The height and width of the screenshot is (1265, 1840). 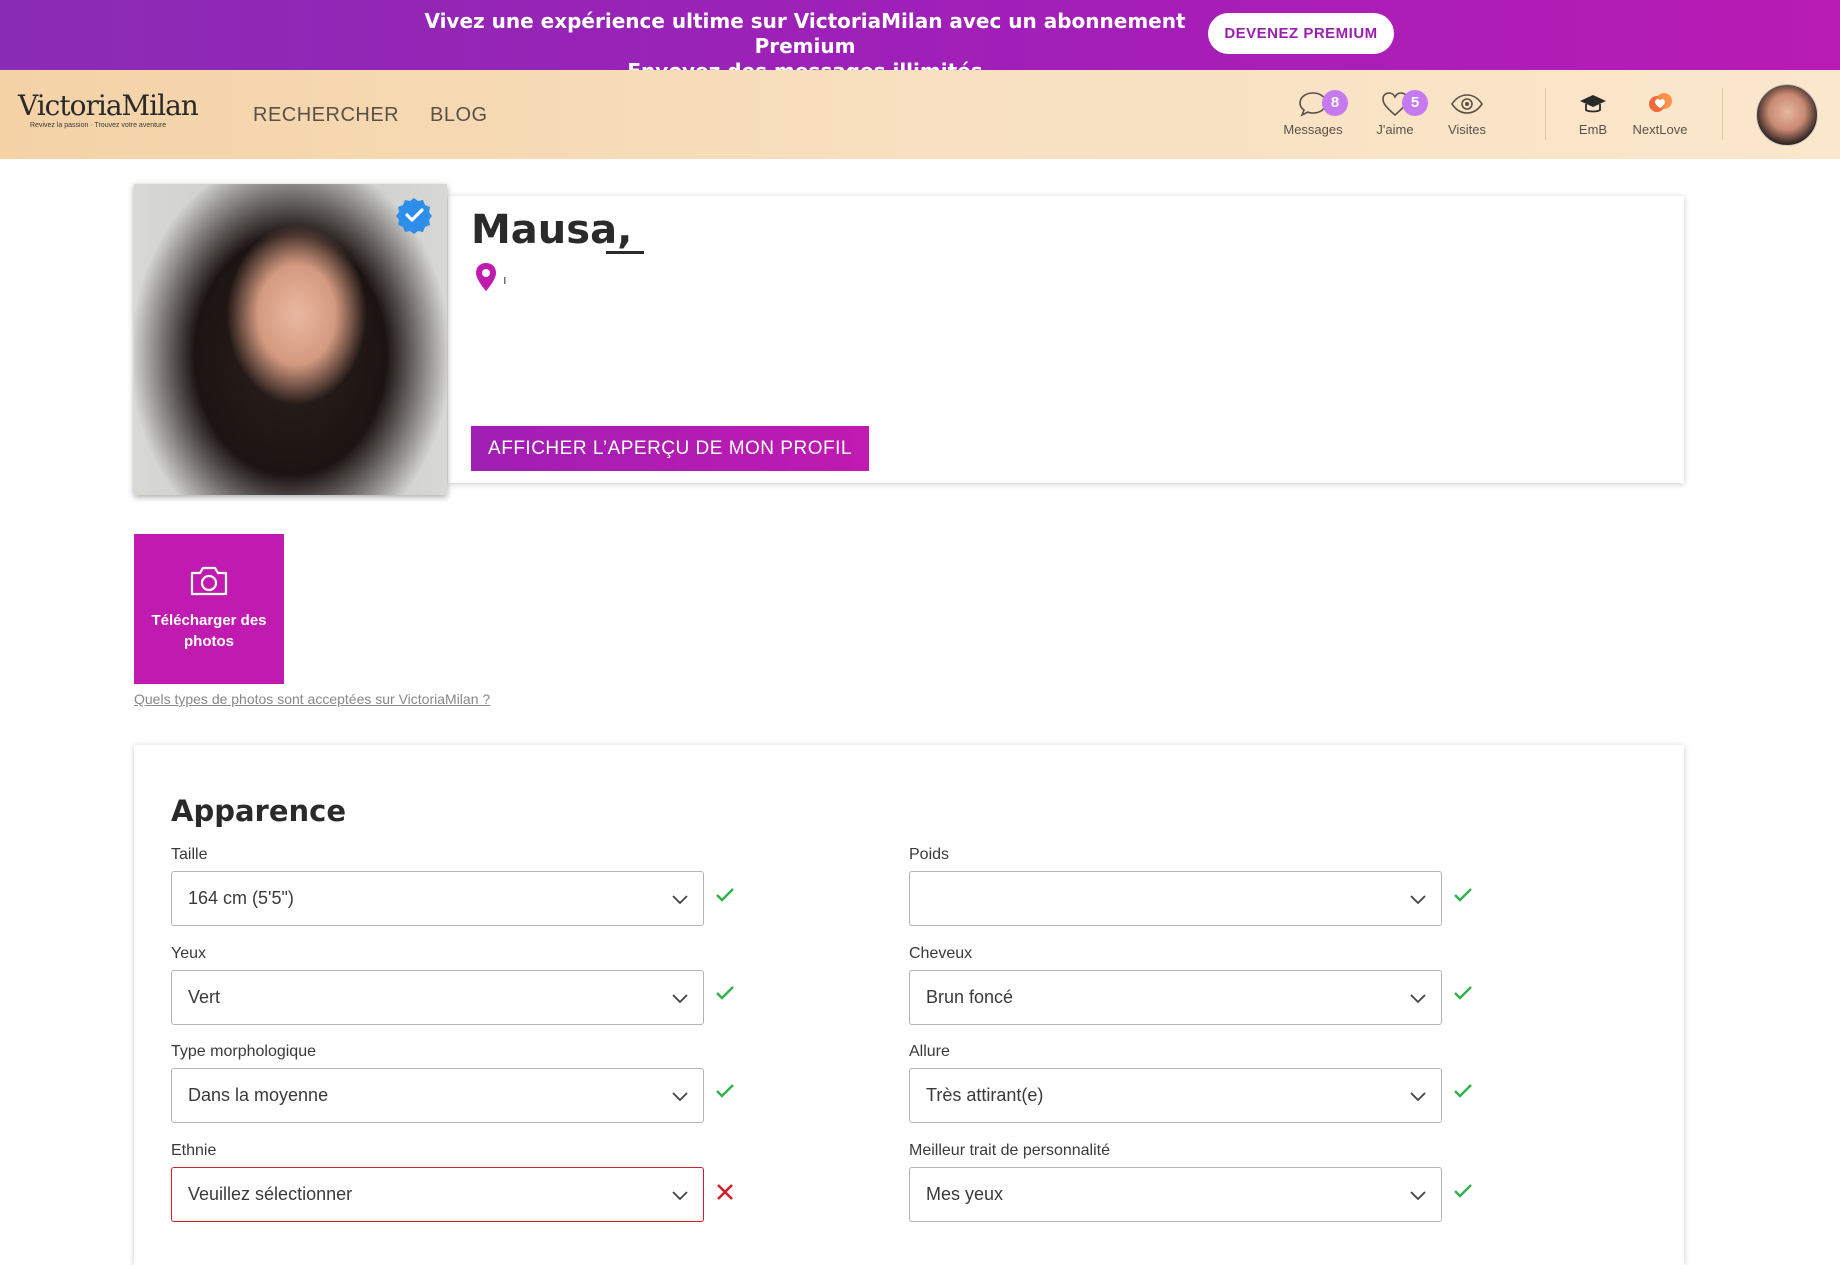 I want to click on nav-link-search: RECHERCHER, so click(x=326, y=115).